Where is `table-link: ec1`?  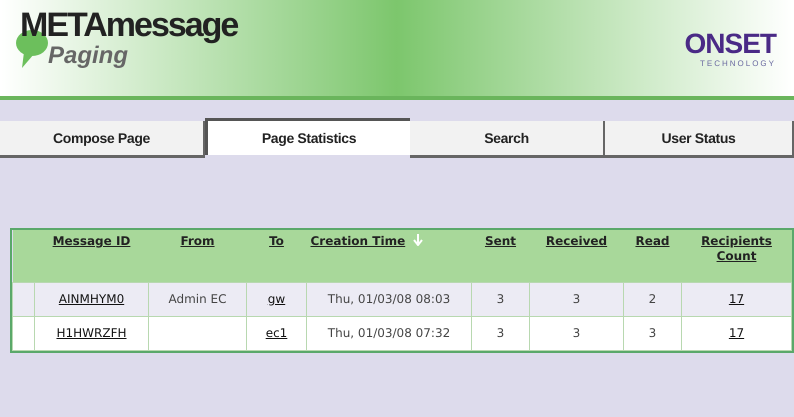 table-link: ec1 is located at coordinates (277, 333).